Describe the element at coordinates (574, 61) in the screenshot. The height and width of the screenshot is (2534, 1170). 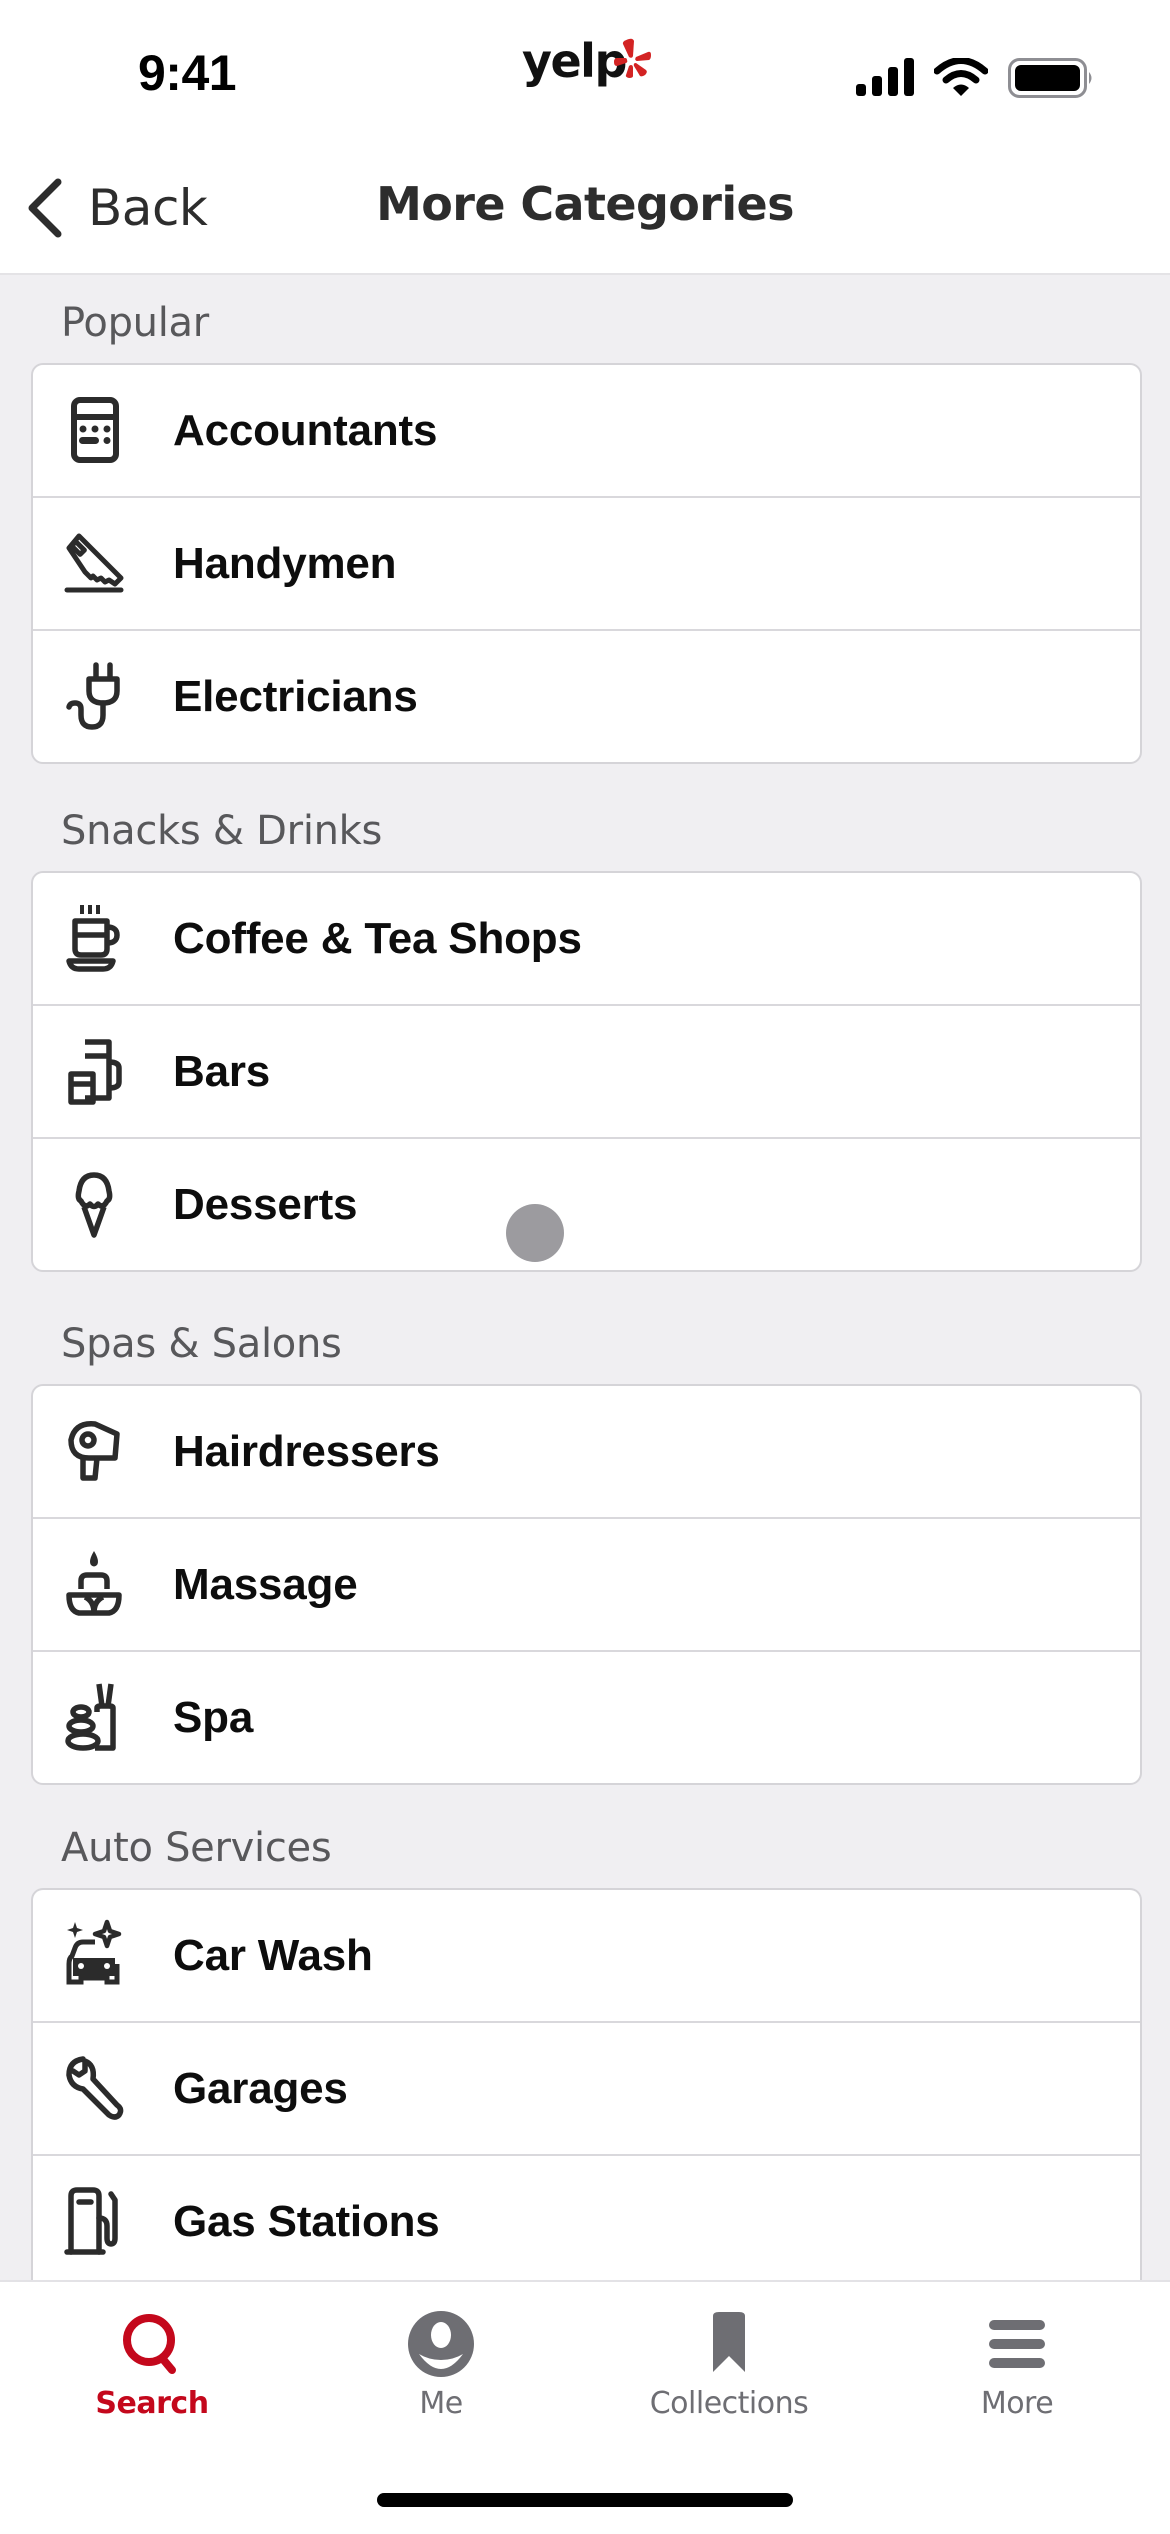
I see `yelp-logo-text: yelp` at that location.